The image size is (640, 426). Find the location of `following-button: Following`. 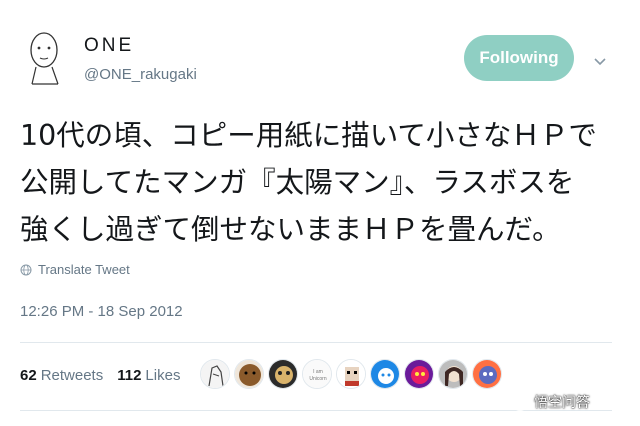

following-button: Following is located at coordinates (519, 58).